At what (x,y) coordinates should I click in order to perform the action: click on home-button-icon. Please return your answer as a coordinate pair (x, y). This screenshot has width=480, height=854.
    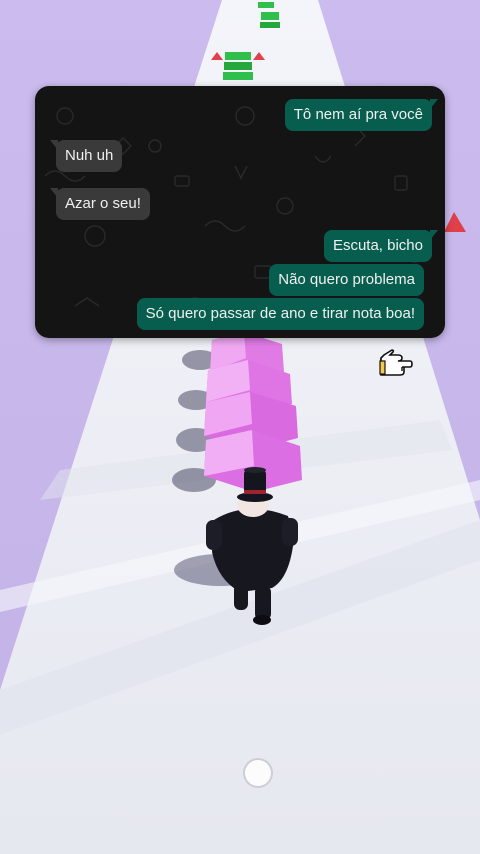
    Looking at the image, I should click on (258, 773).